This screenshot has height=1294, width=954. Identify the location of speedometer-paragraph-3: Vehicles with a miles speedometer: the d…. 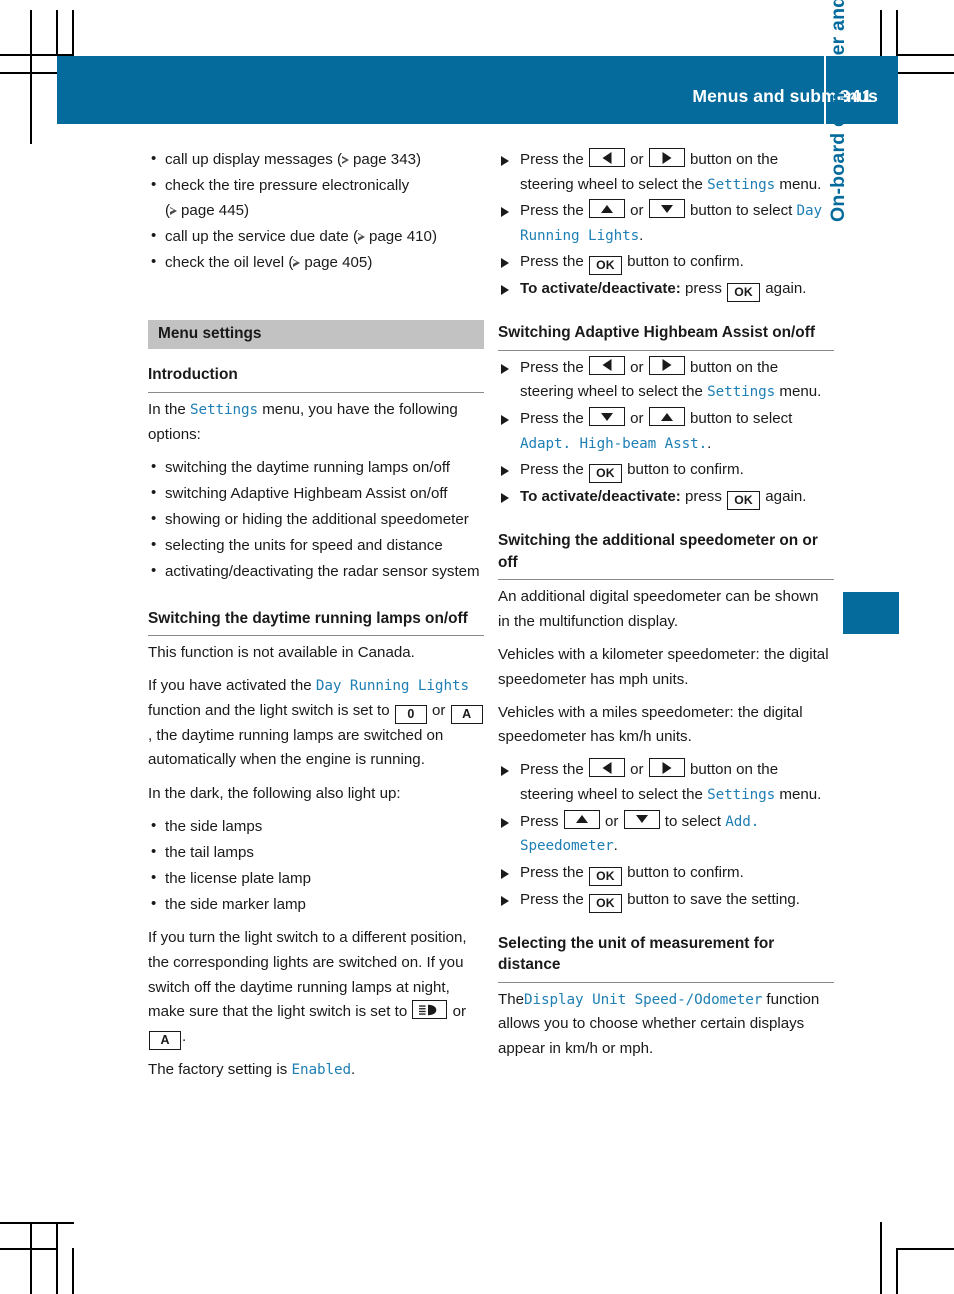
(650, 724).